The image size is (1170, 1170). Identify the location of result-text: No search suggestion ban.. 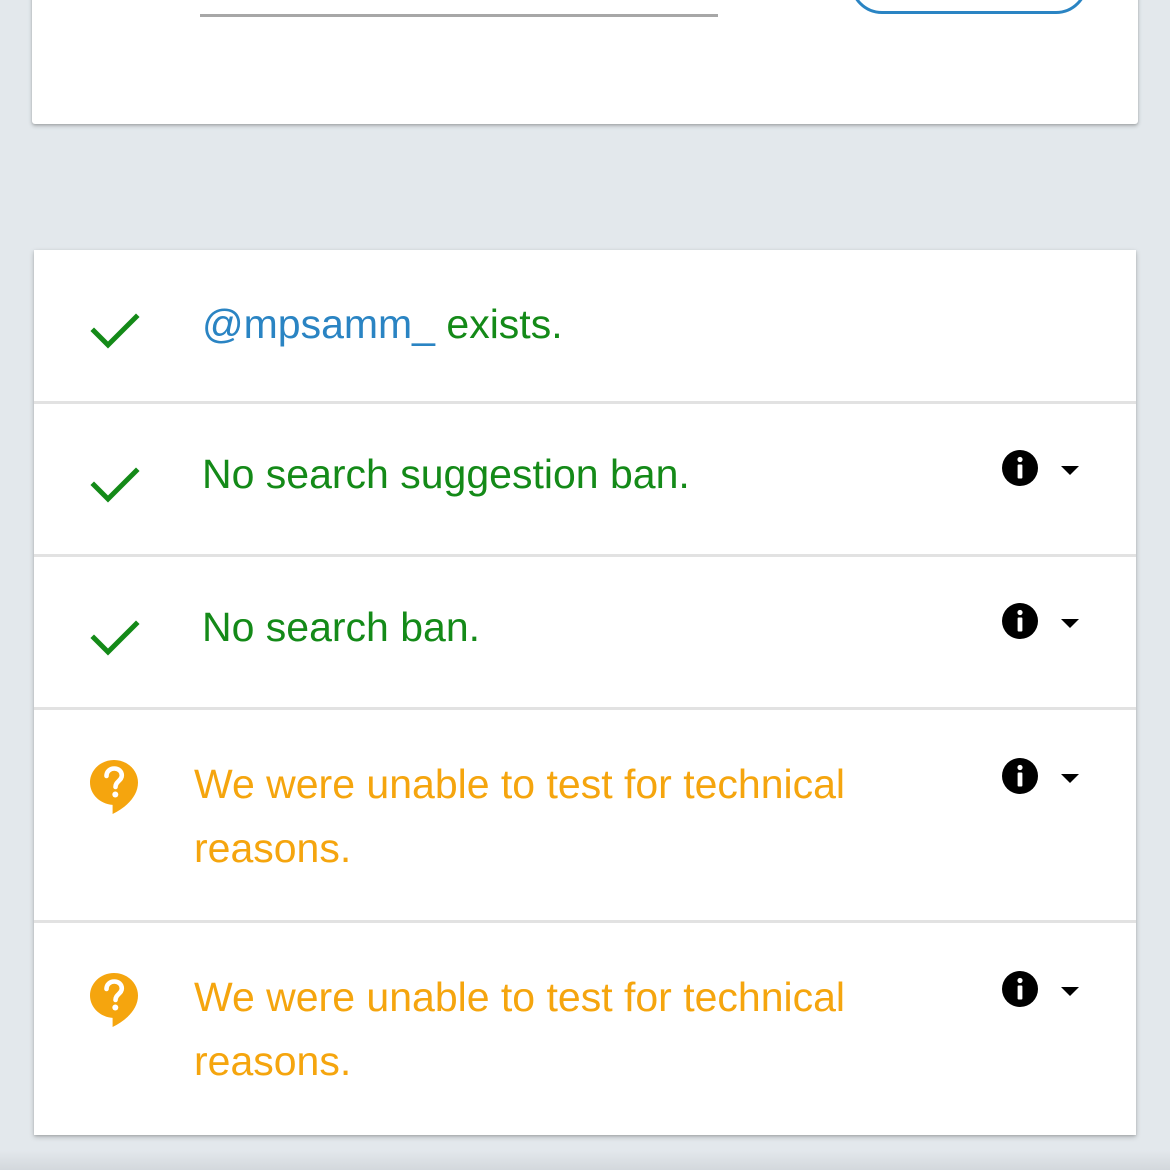
(446, 474).